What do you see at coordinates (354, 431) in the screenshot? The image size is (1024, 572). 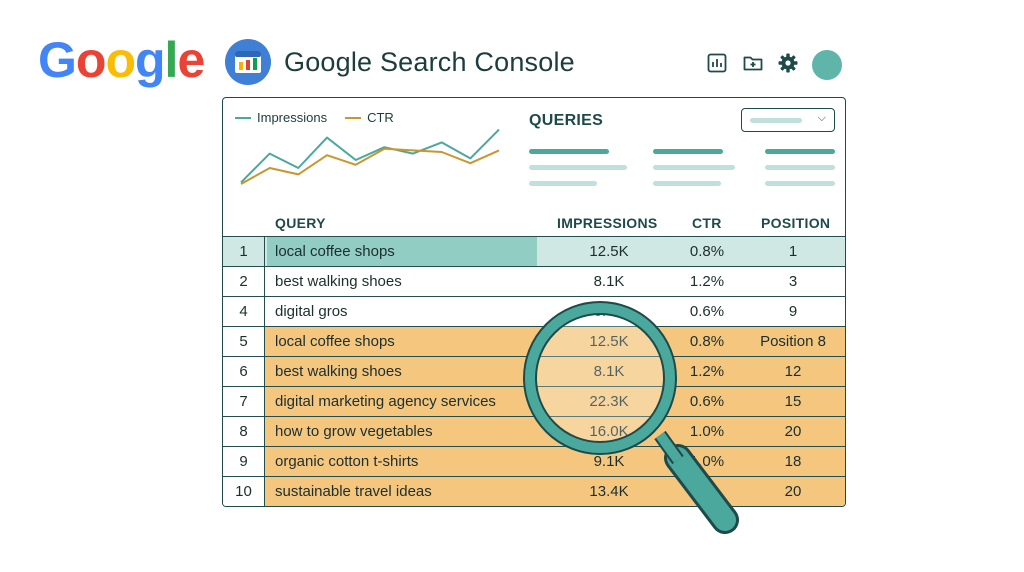 I see `query-cell: how to grow vegetables` at bounding box center [354, 431].